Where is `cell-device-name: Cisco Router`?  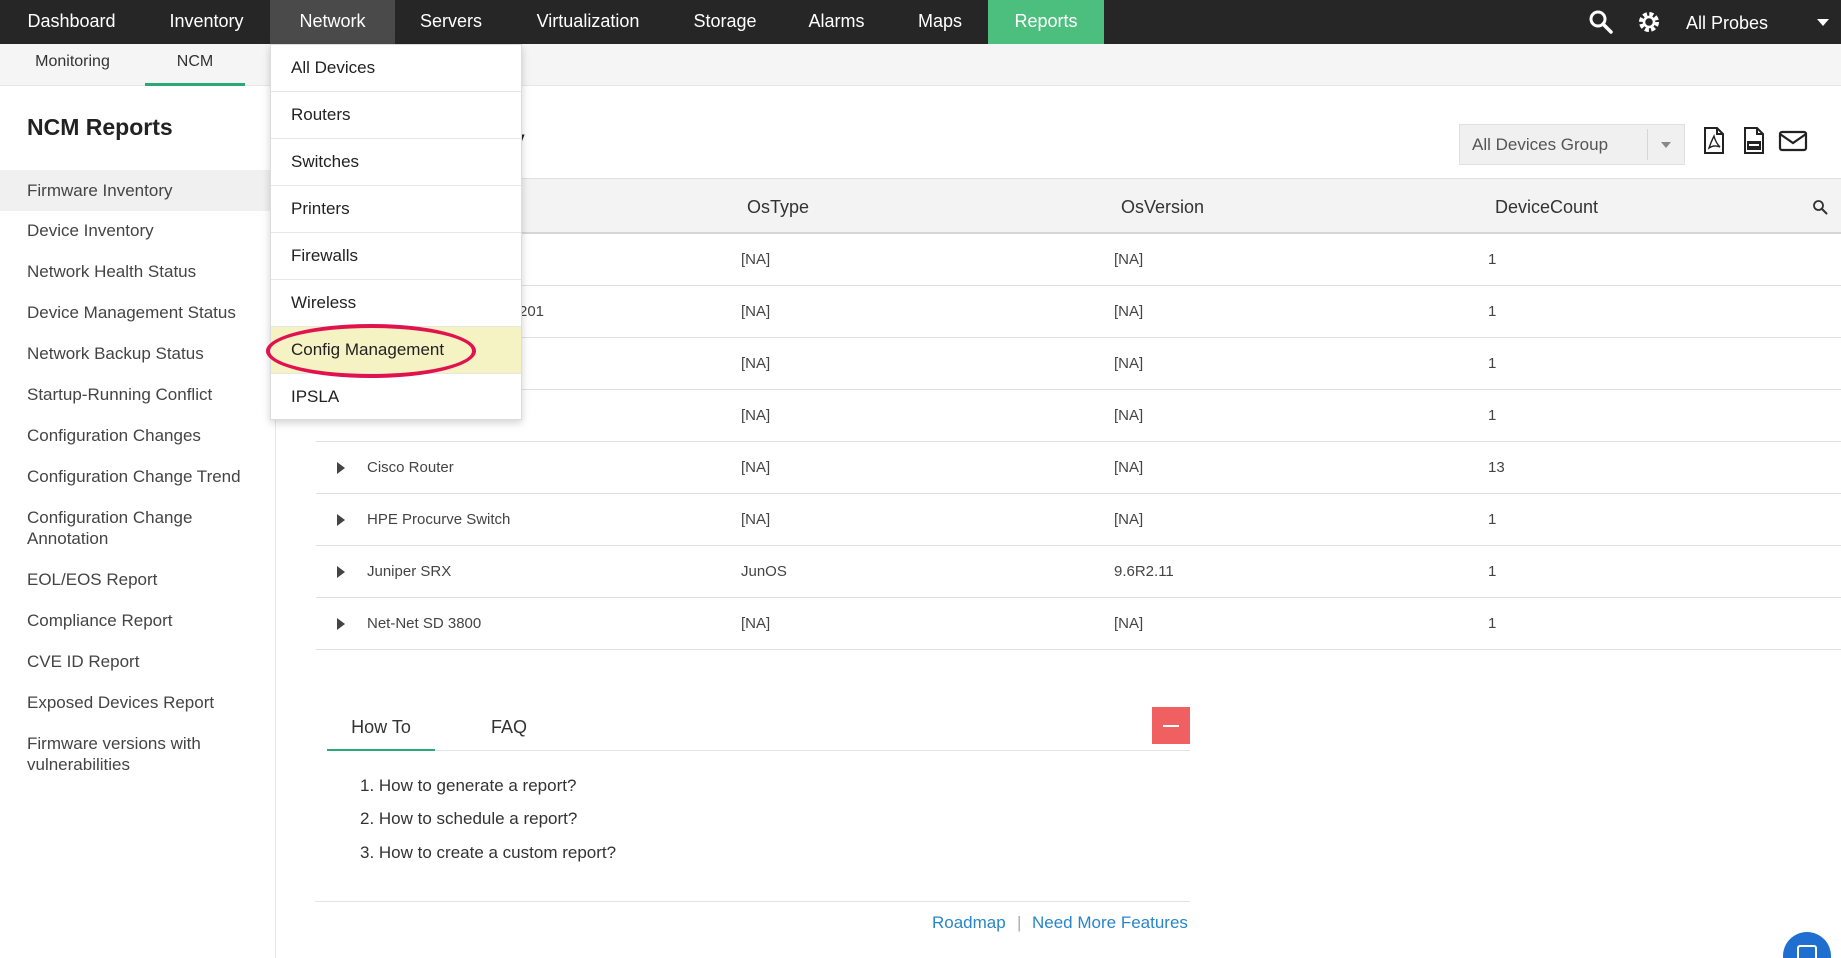 cell-device-name: Cisco Router is located at coordinates (410, 467).